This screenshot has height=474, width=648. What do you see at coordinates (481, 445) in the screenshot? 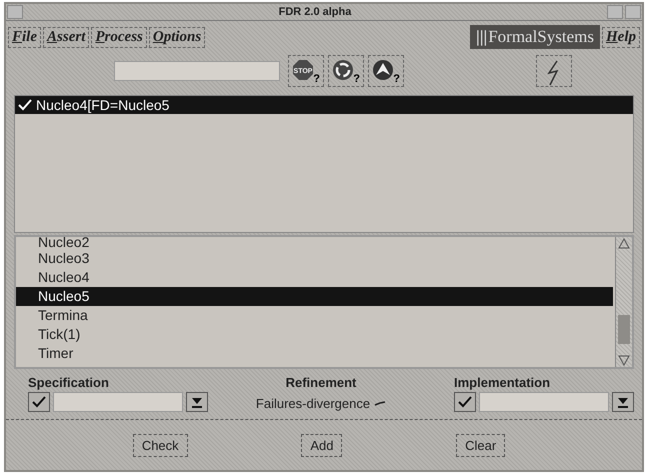
I see `action-button: Clear` at bounding box center [481, 445].